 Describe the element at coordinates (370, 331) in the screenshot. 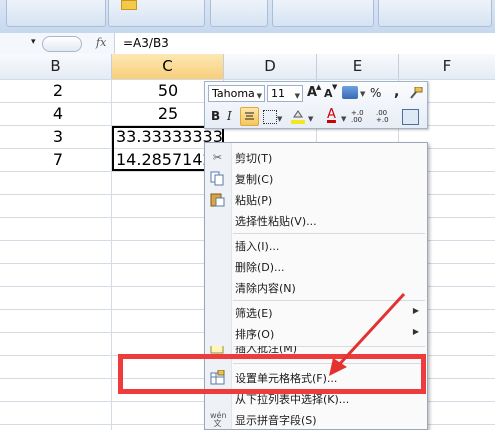

I see `arrow-shaft` at that location.